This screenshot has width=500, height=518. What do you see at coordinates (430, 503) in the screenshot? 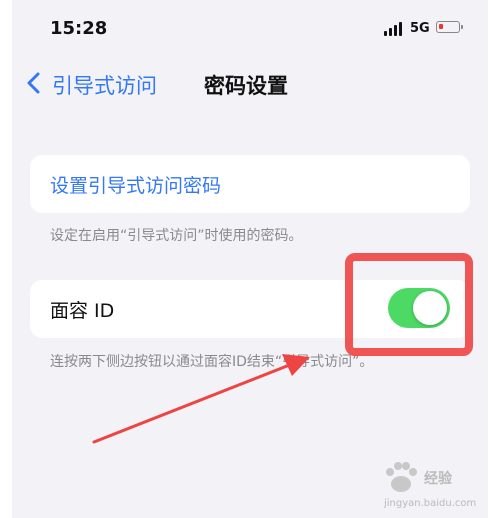
I see `watermark-url: jingyan.baidu.com` at bounding box center [430, 503].